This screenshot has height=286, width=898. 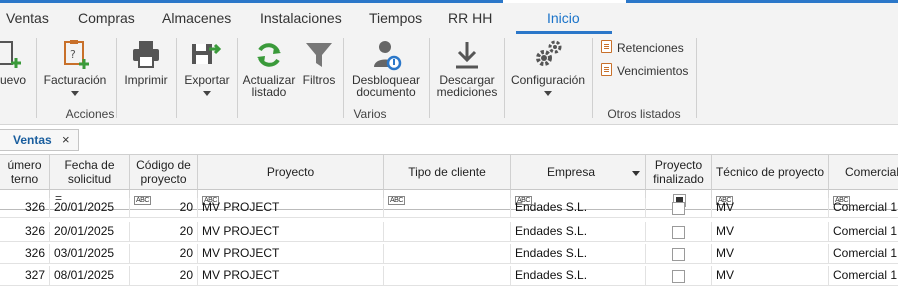 I want to click on group-label-varios: Varios, so click(x=370, y=114).